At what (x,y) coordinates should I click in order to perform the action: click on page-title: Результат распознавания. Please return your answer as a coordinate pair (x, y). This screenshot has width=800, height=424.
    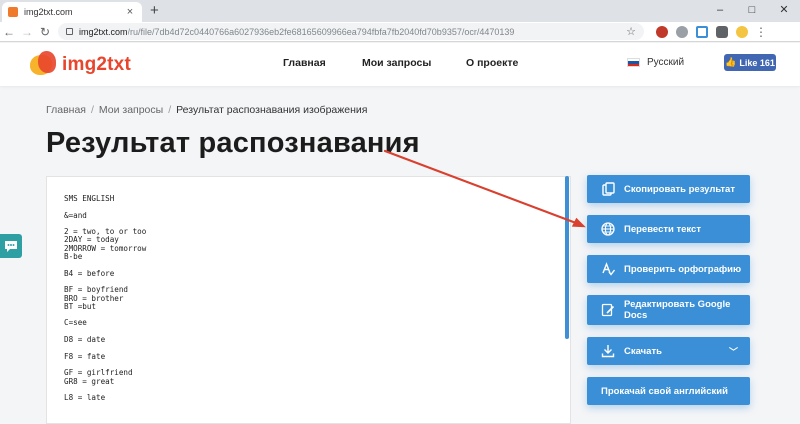
    Looking at the image, I should click on (233, 143).